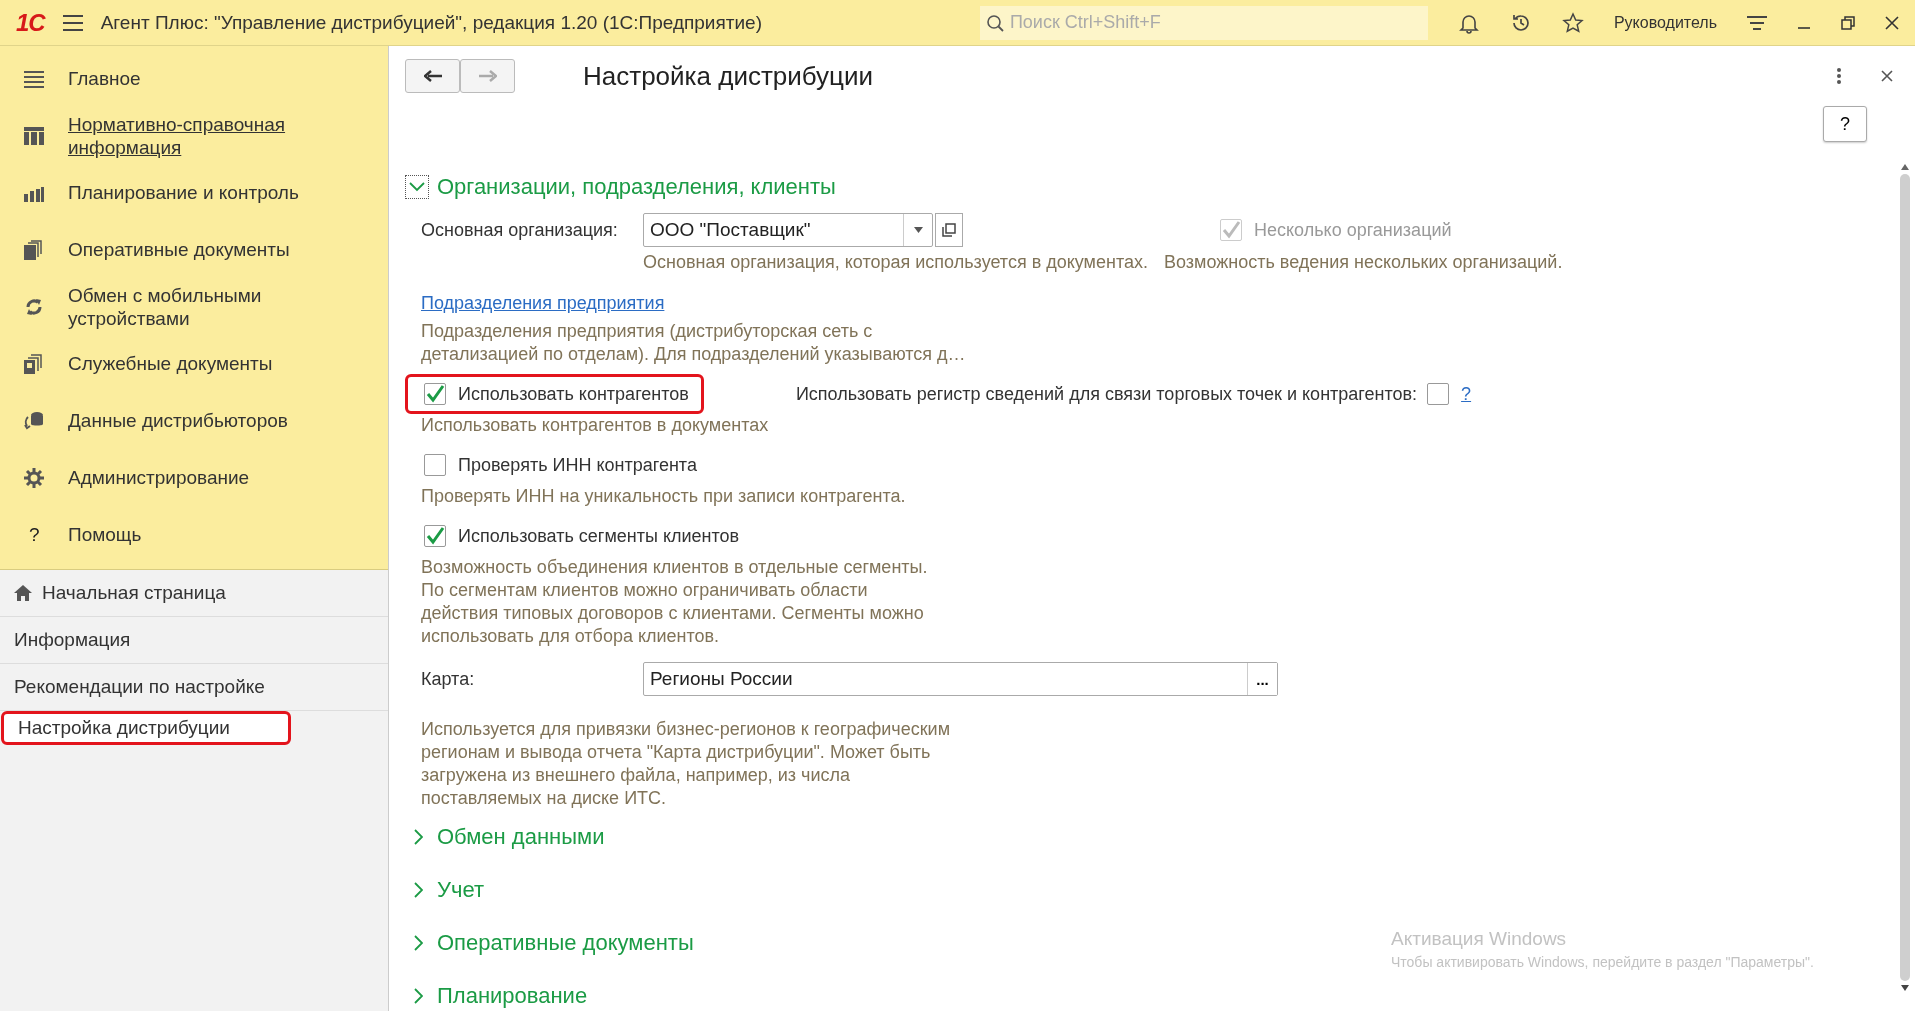 The image size is (1915, 1011). Describe the element at coordinates (34, 306) in the screenshot. I see `sync-icon` at that location.